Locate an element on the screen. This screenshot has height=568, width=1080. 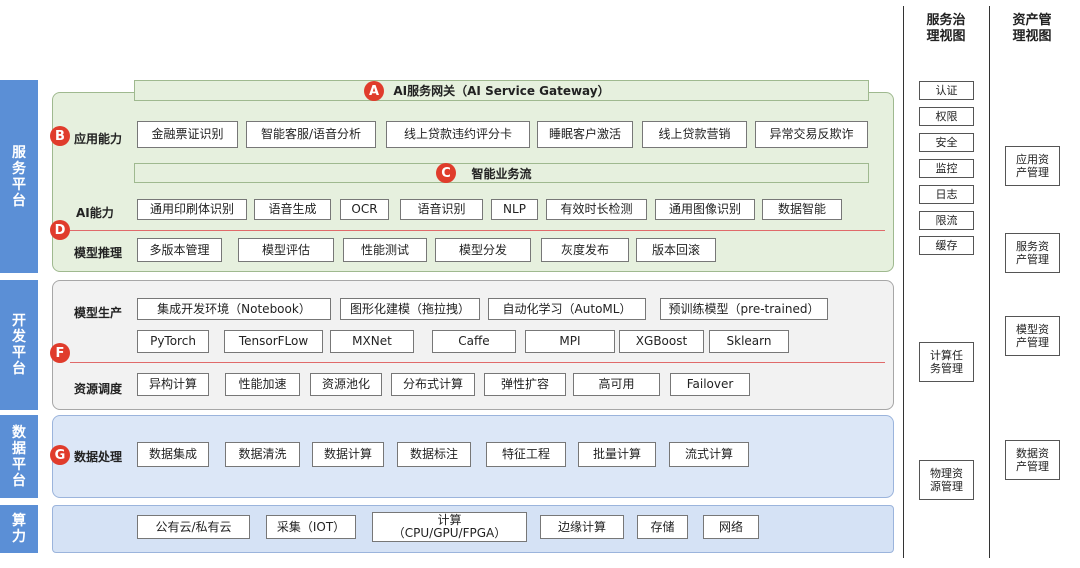
data-item: 批量计算 is located at coordinates (617, 454).